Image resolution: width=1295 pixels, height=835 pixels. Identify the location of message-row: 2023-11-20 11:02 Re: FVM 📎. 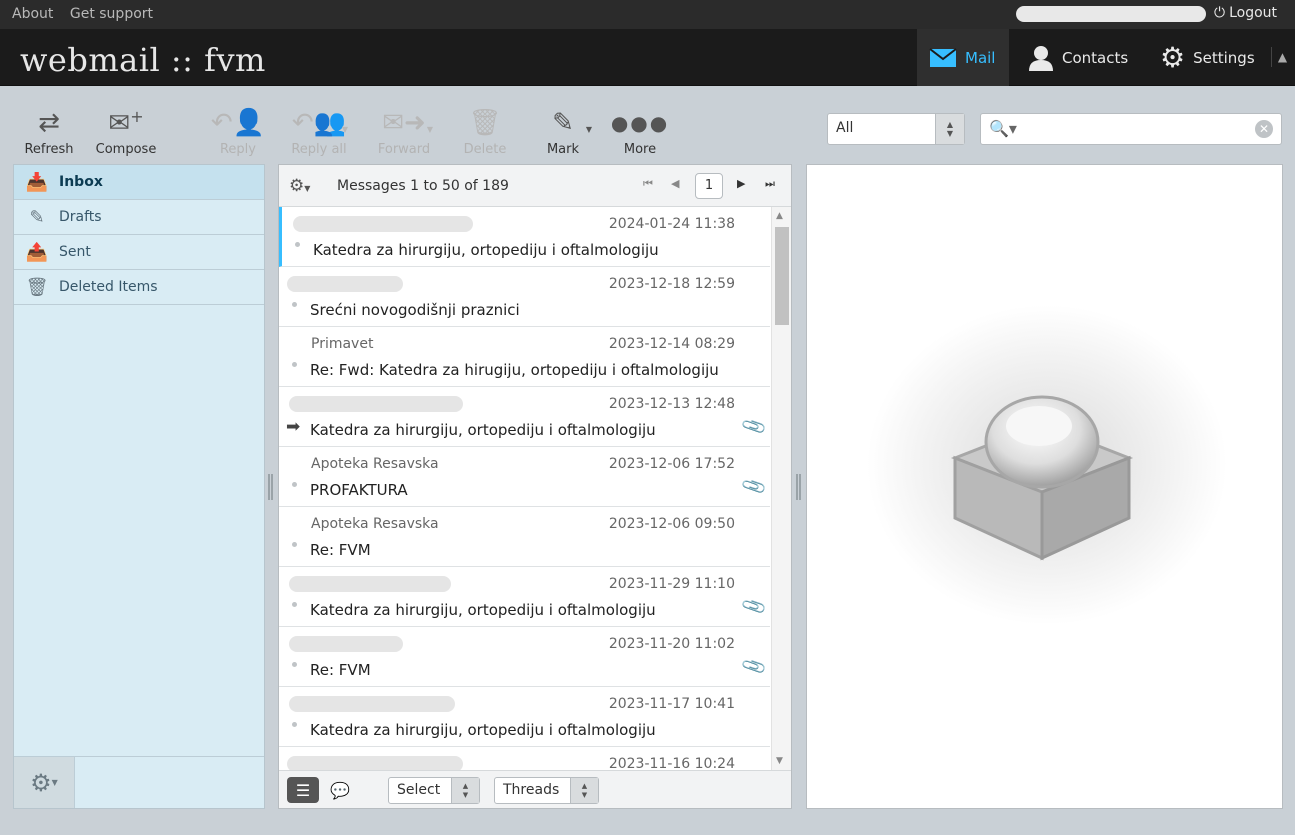
(524, 657).